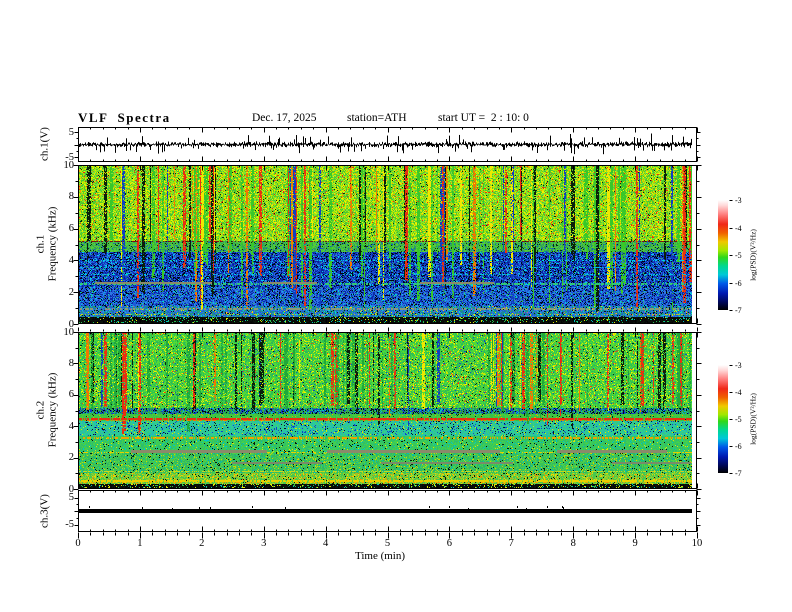  Describe the element at coordinates (635, 543) in the screenshot. I see `x-tick-label: 9` at that location.